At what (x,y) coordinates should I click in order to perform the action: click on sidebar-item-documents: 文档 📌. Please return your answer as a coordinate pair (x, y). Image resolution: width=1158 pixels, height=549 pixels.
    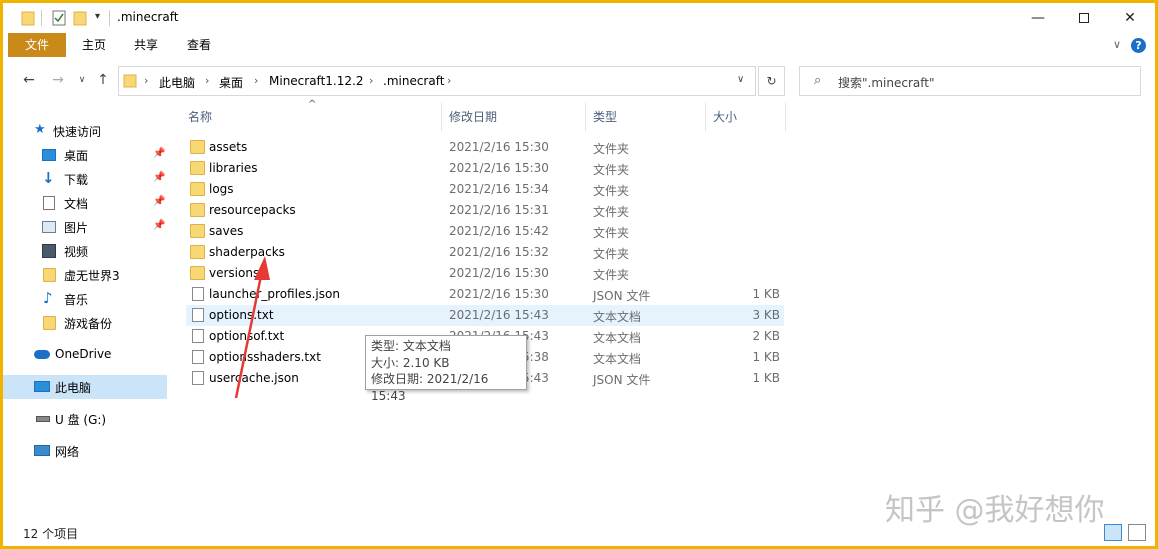
    Looking at the image, I should click on (85, 203).